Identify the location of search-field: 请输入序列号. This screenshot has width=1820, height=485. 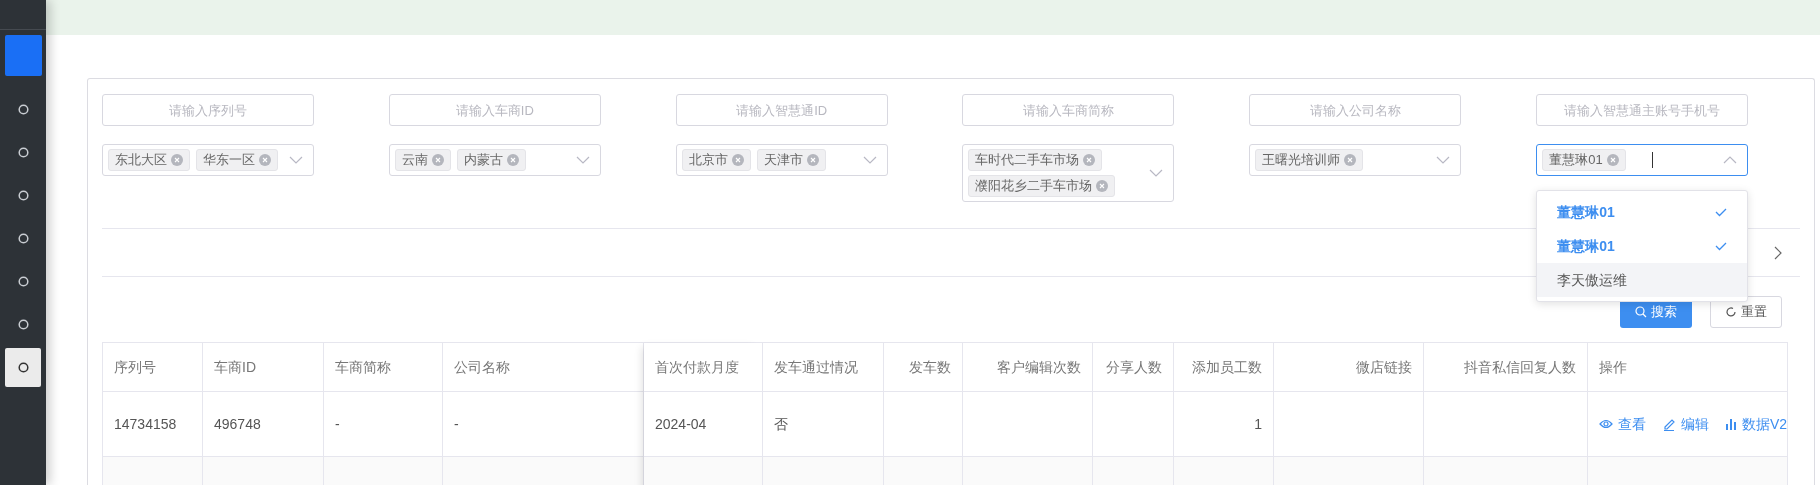
(208, 110).